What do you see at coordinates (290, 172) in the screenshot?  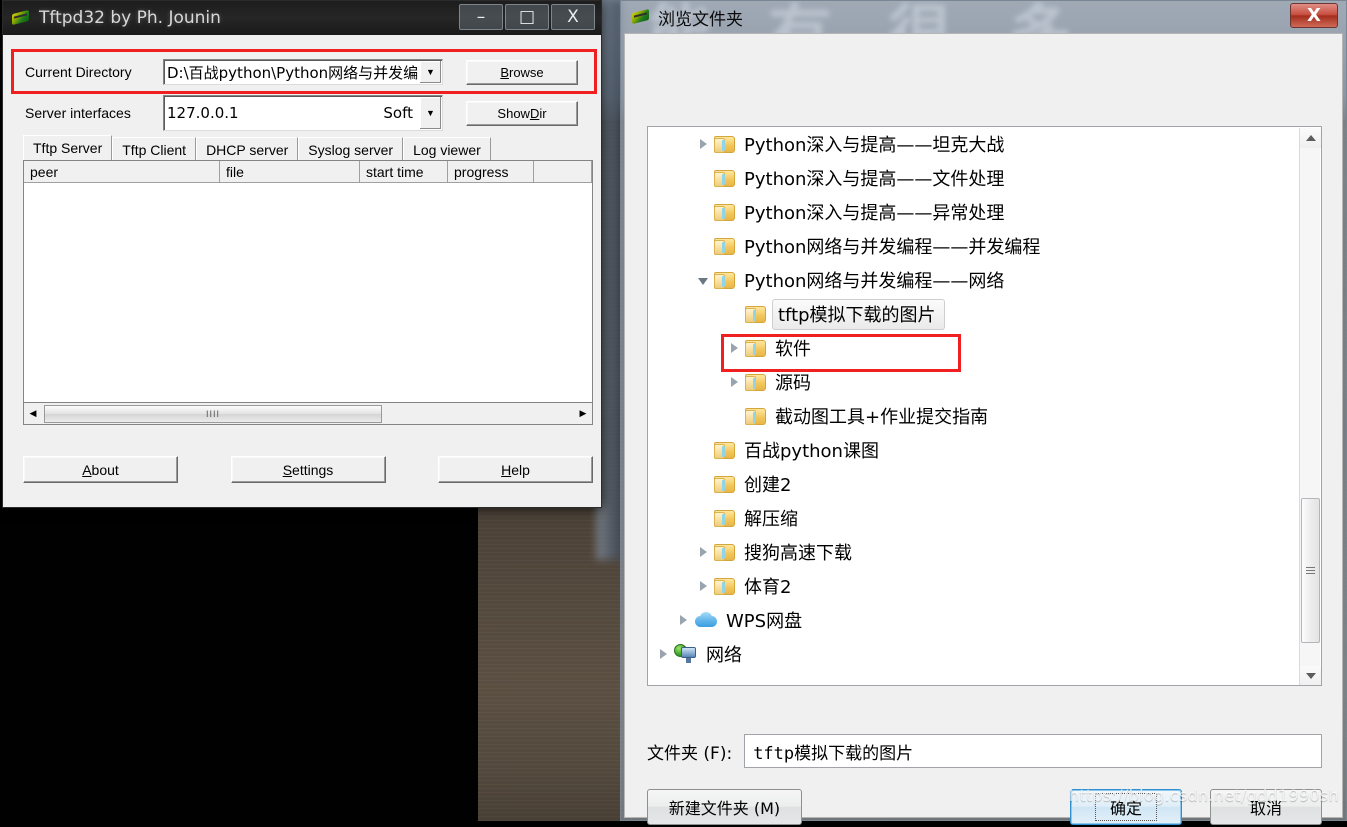 I see `column-header-file: file` at bounding box center [290, 172].